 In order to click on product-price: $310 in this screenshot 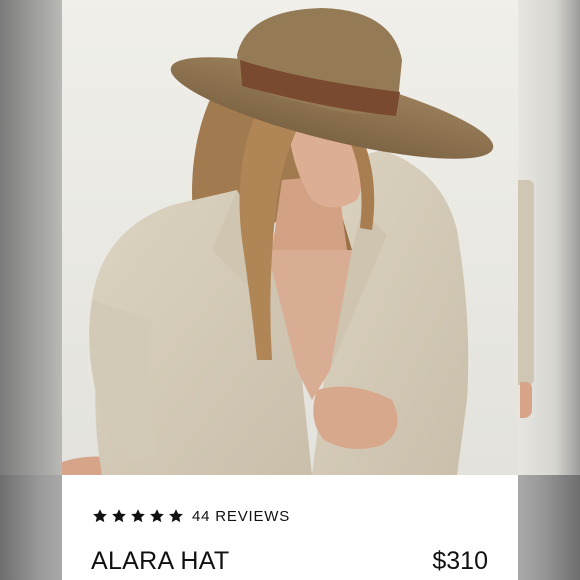, I will do `click(460, 561)`.